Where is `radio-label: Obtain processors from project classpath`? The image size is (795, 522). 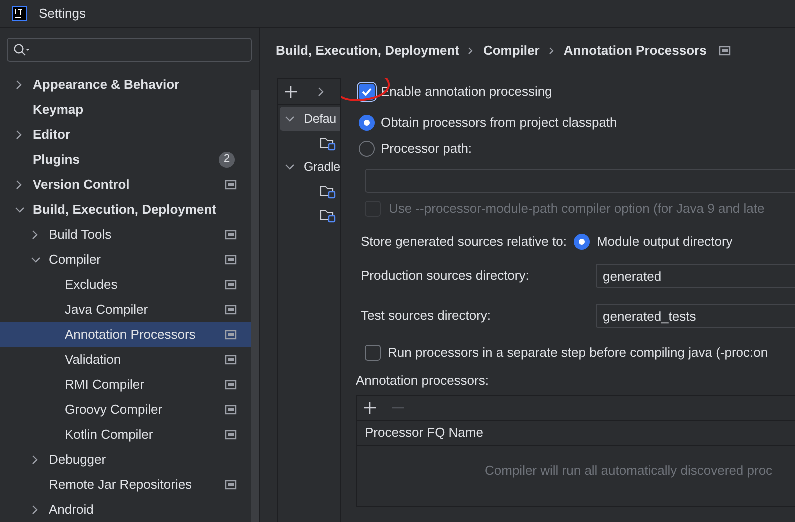 radio-label: Obtain processors from project classpath is located at coordinates (499, 123).